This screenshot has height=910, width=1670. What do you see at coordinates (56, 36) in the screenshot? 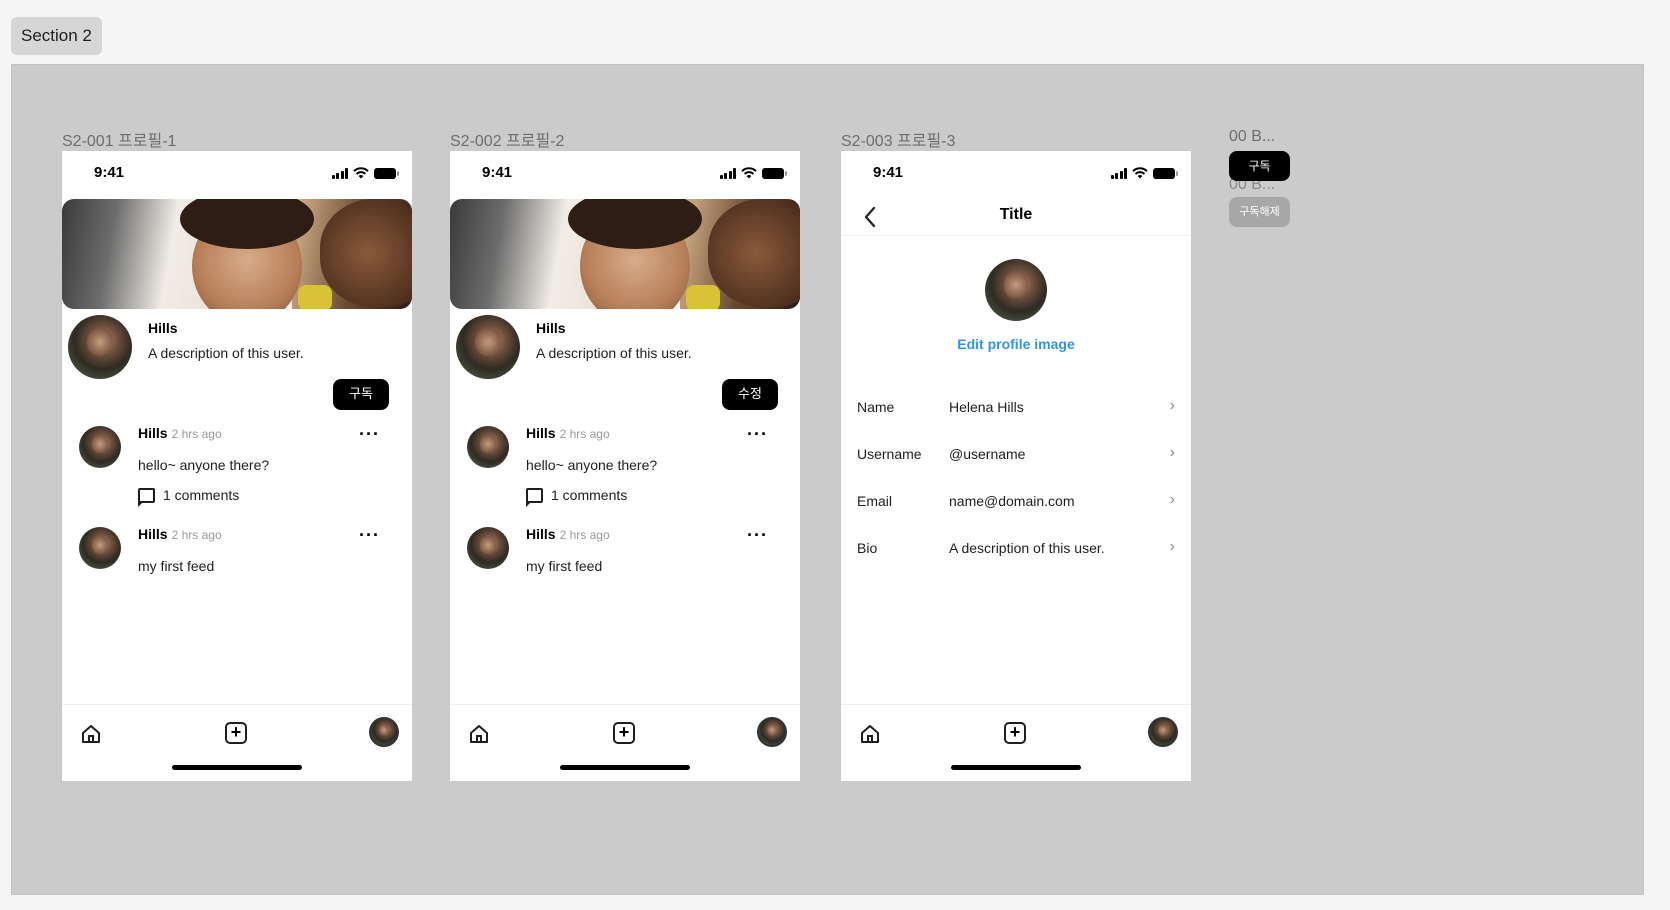
I see `section-tag: Section 2` at bounding box center [56, 36].